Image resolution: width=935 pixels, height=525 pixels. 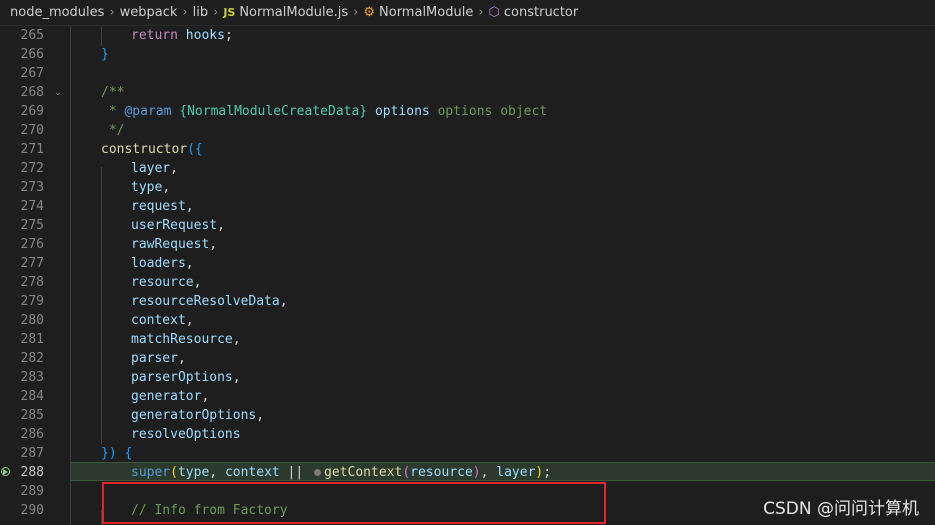 I want to click on code-token: parser, so click(x=154, y=358).